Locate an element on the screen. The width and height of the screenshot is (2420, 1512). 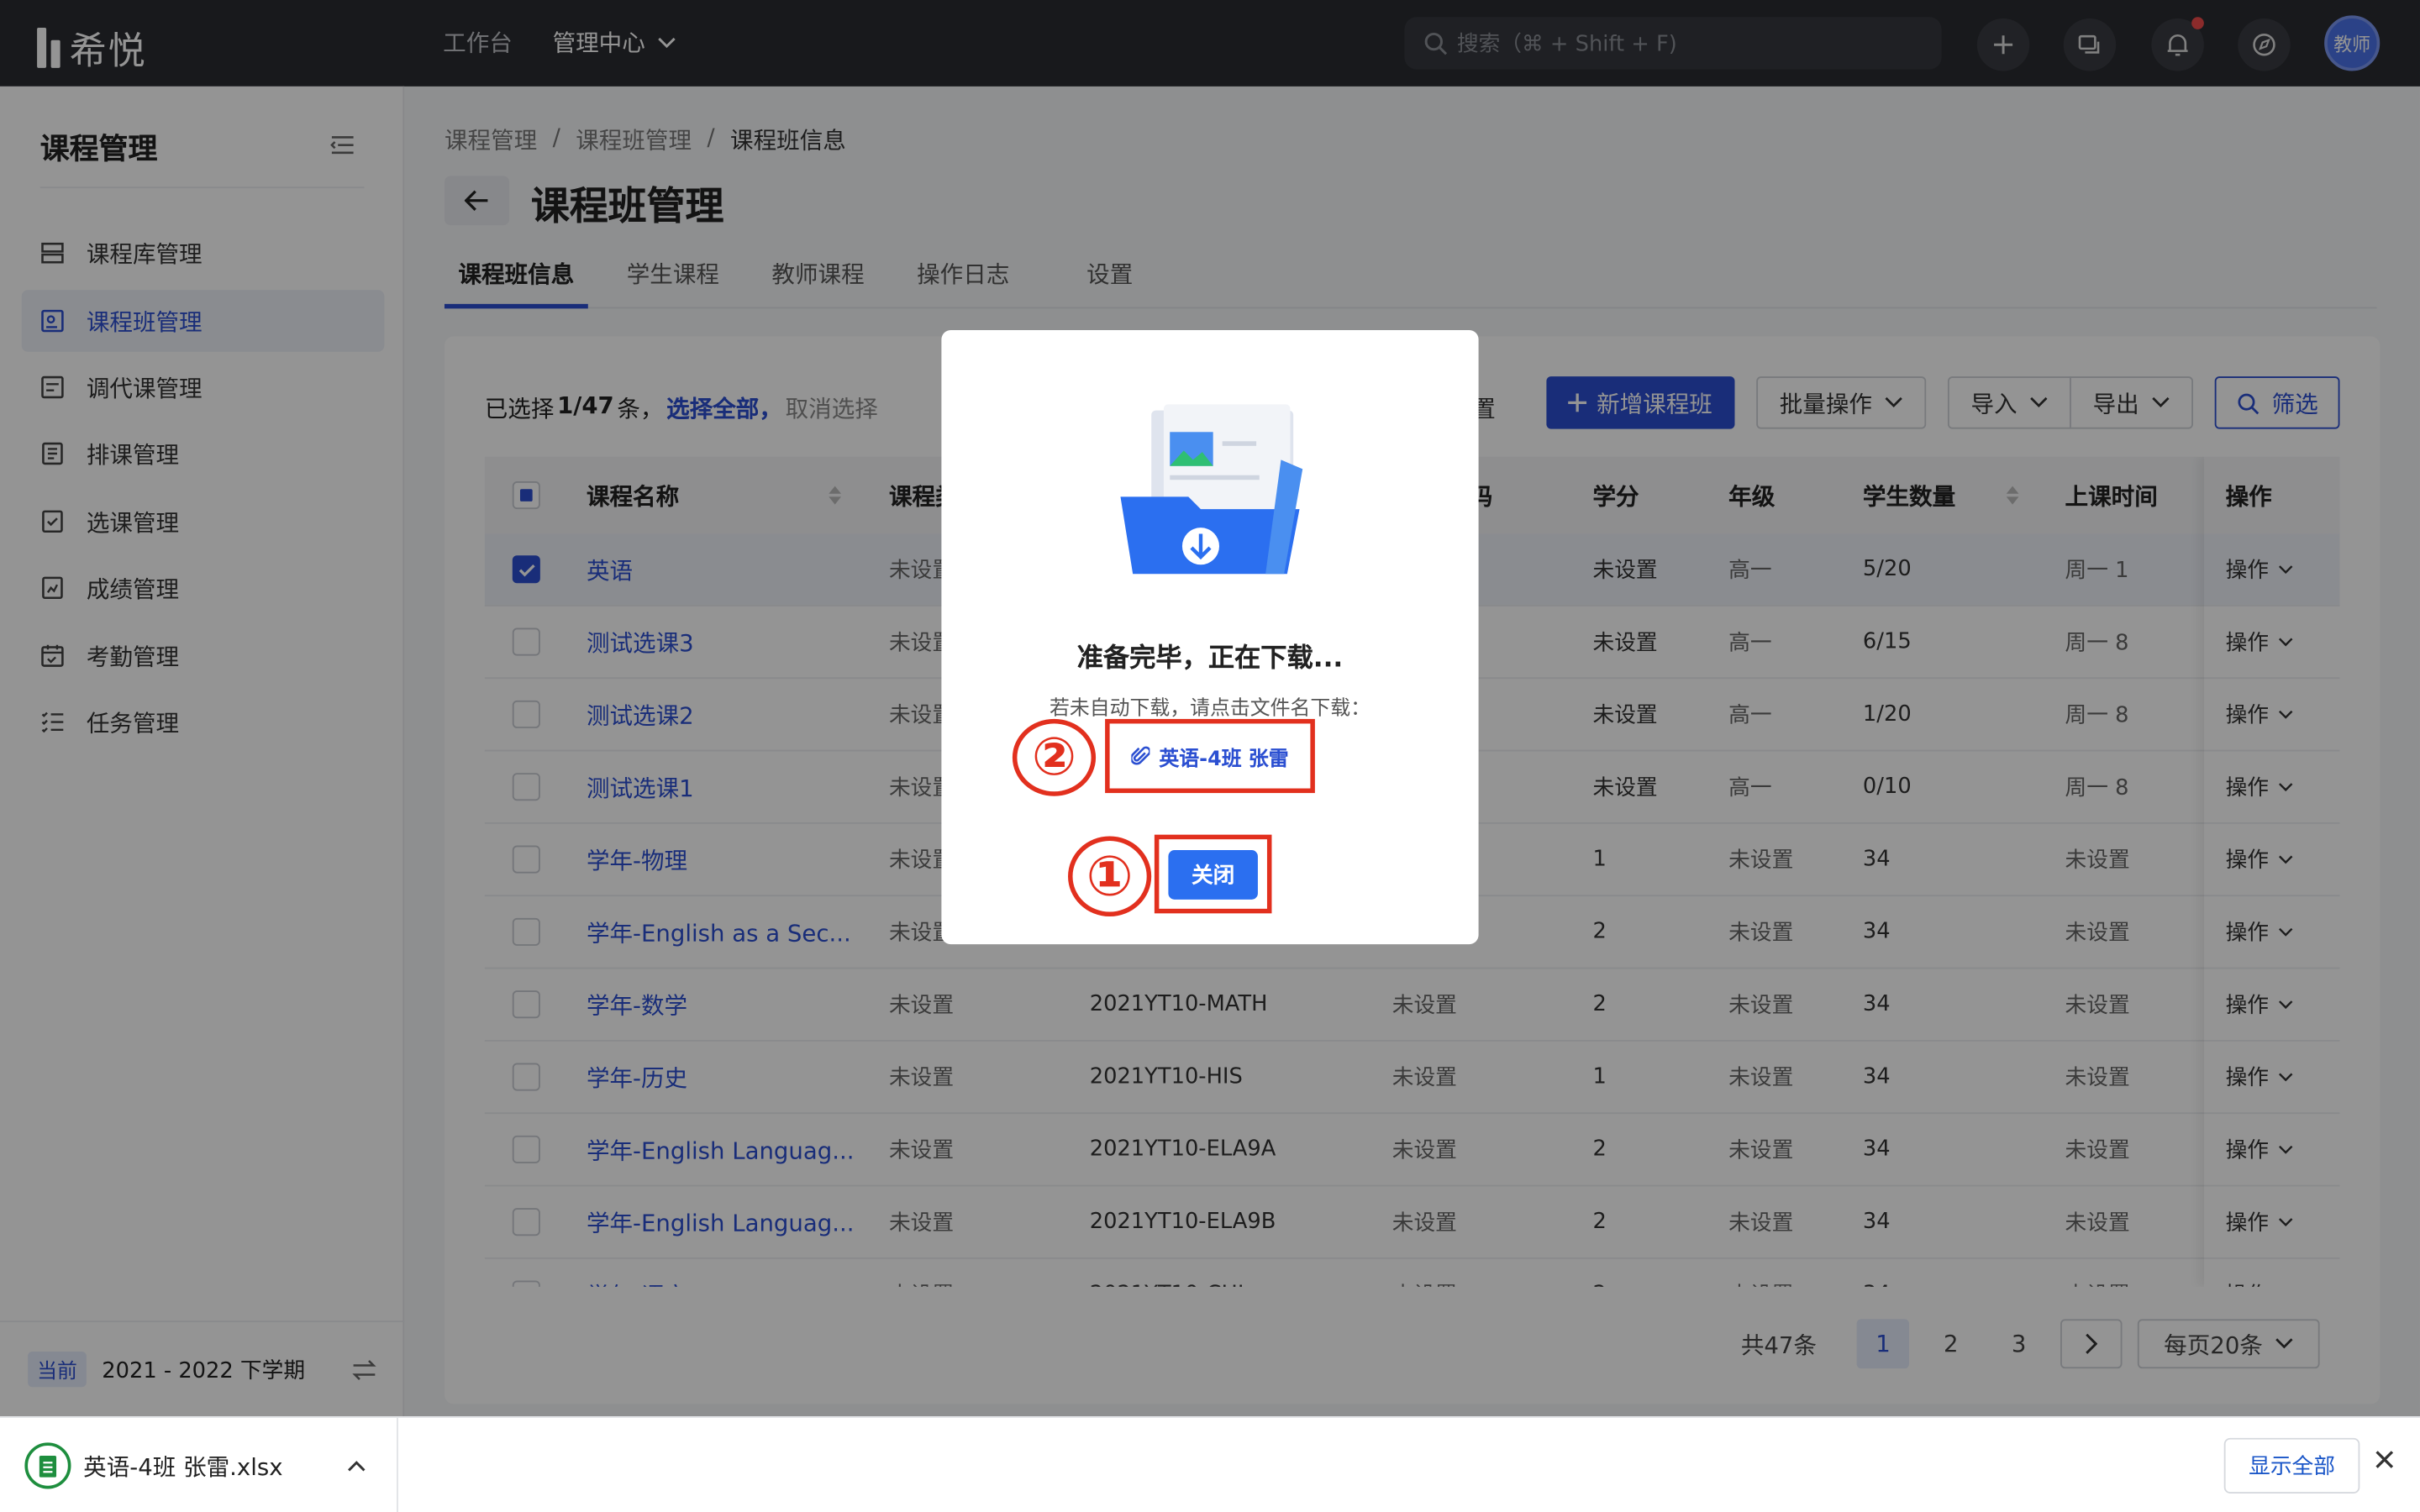
download-item: 英语-4班 张雷.xlsx is located at coordinates (199, 1464).